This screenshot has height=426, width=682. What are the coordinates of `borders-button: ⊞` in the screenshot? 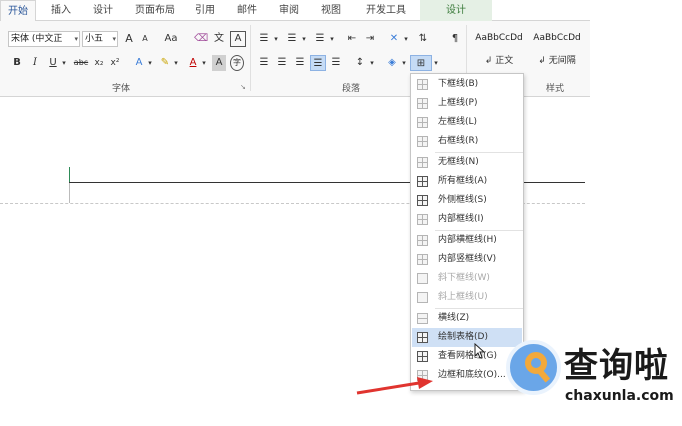 It's located at (421, 63).